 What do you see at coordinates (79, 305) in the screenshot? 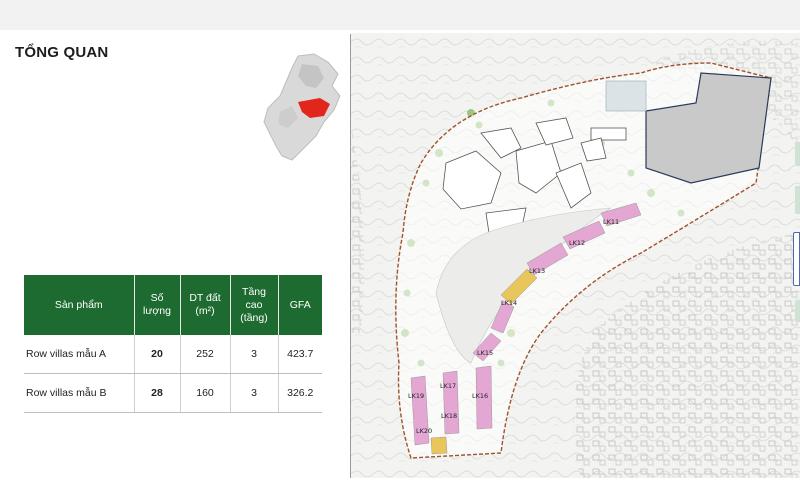
I see `header-product: Sản phẩm` at bounding box center [79, 305].